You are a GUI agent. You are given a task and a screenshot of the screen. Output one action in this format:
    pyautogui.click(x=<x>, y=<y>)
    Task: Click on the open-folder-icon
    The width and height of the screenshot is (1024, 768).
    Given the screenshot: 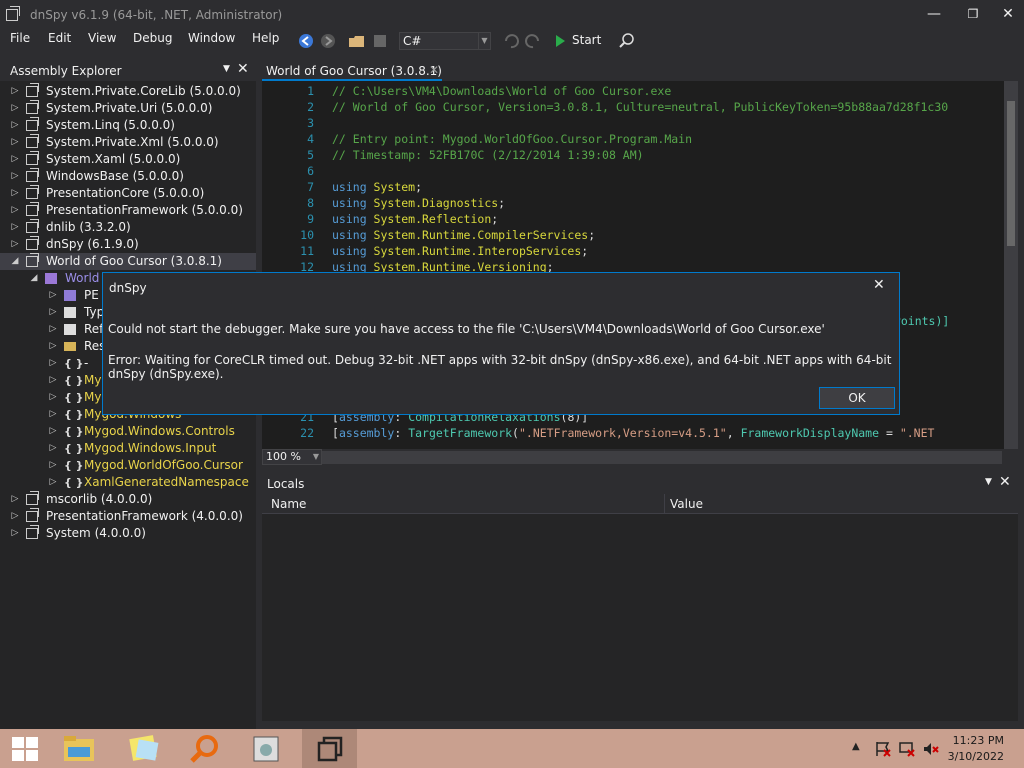 What is the action you would take?
    pyautogui.click(x=357, y=41)
    